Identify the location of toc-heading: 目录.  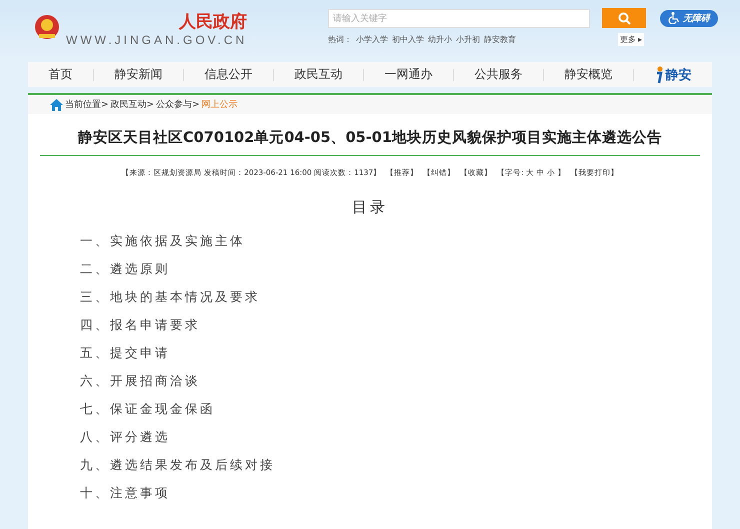
(370, 207).